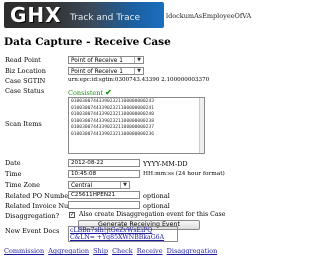 The image size is (320, 257). Describe the element at coordinates (22, 185) in the screenshot. I see `time-zone-label: Time Zone` at that location.